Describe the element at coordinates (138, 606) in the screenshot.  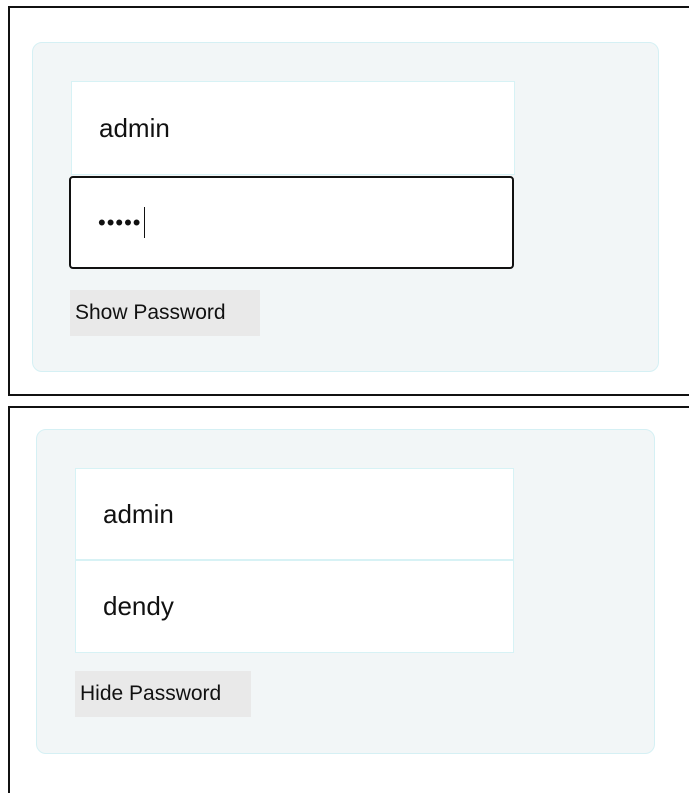
I see `password-plain-value: dendy` at that location.